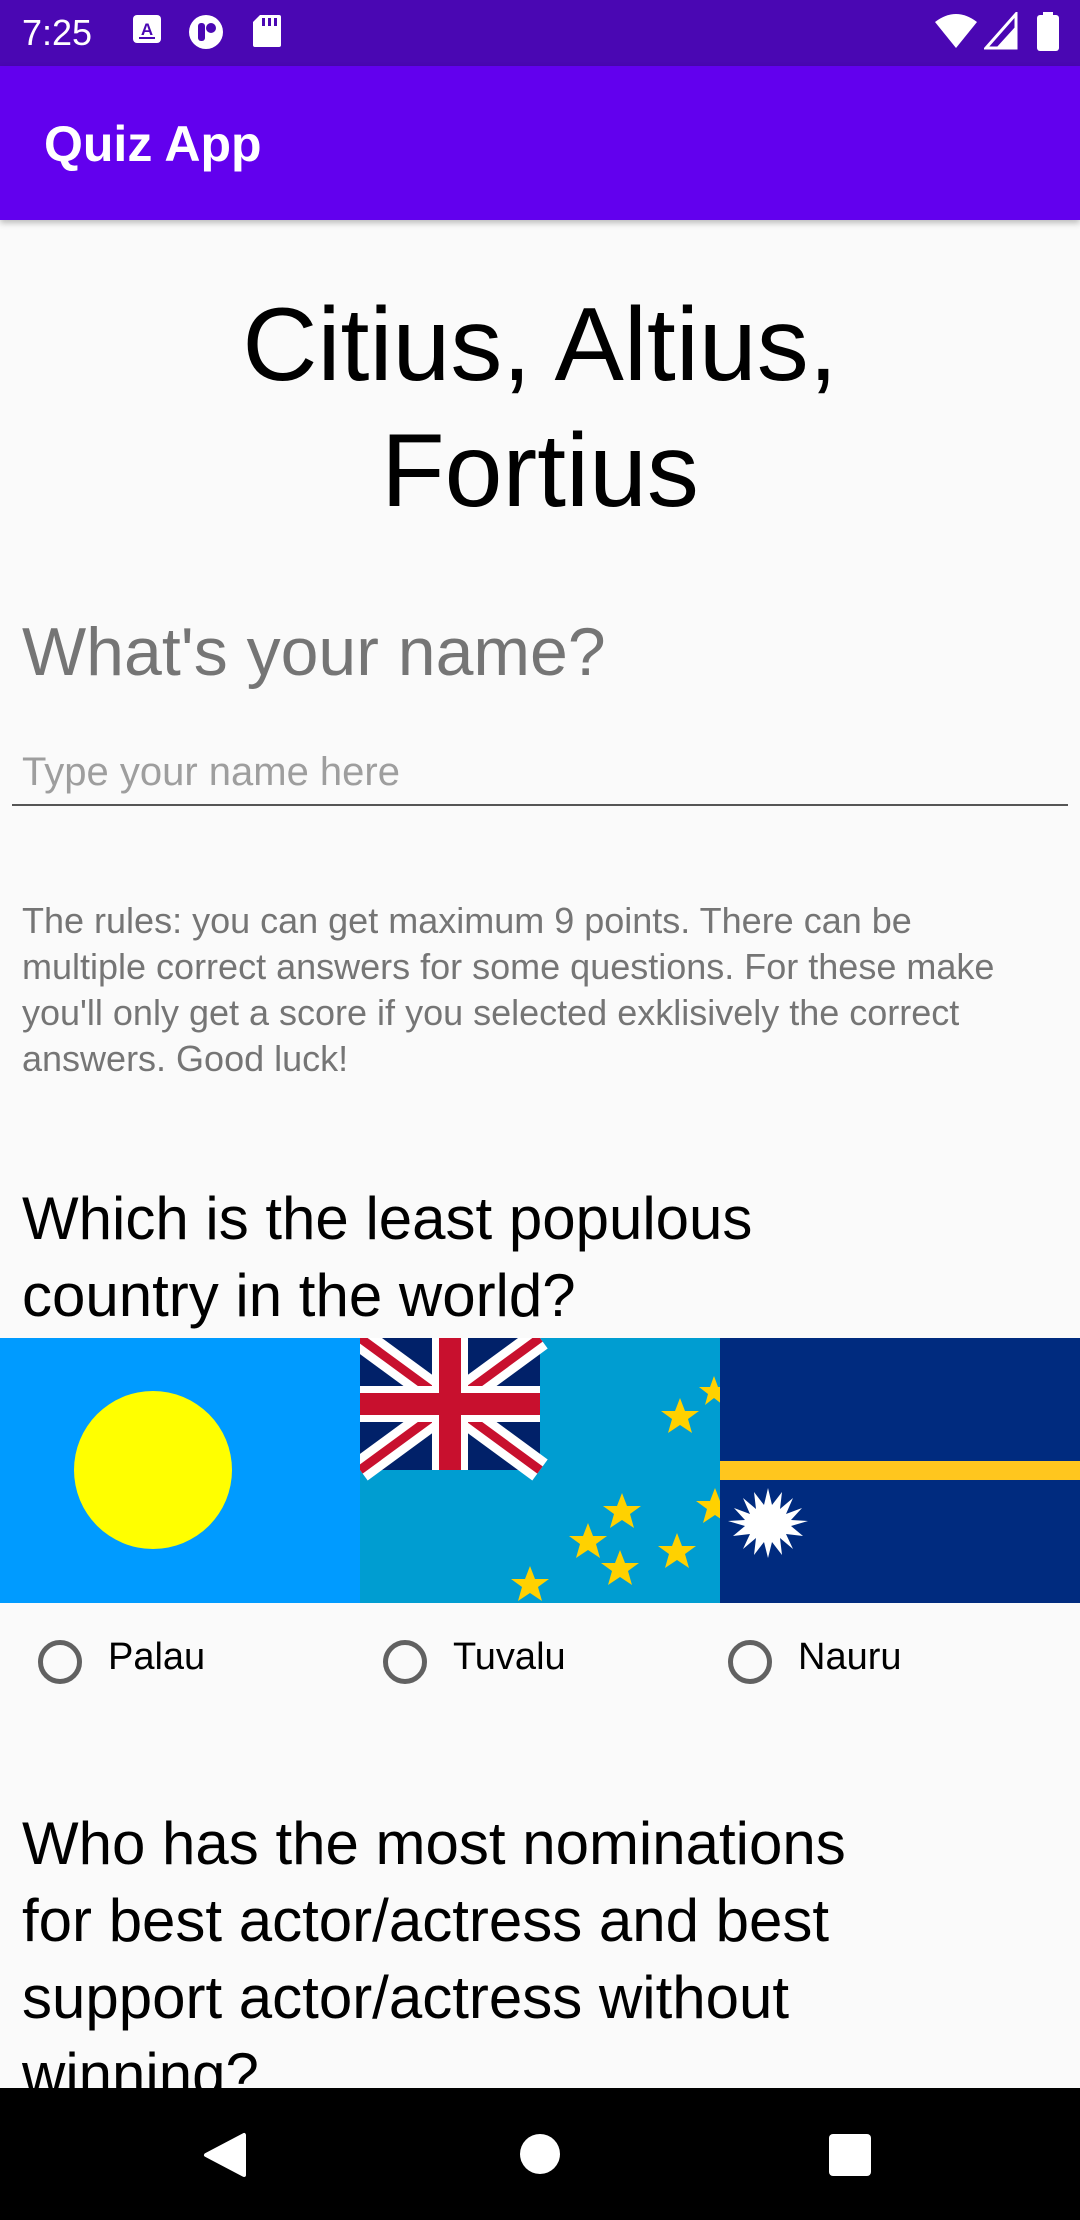 This screenshot has width=1080, height=2220. Describe the element at coordinates (540, 143) in the screenshot. I see `app-bar: Quiz App` at that location.